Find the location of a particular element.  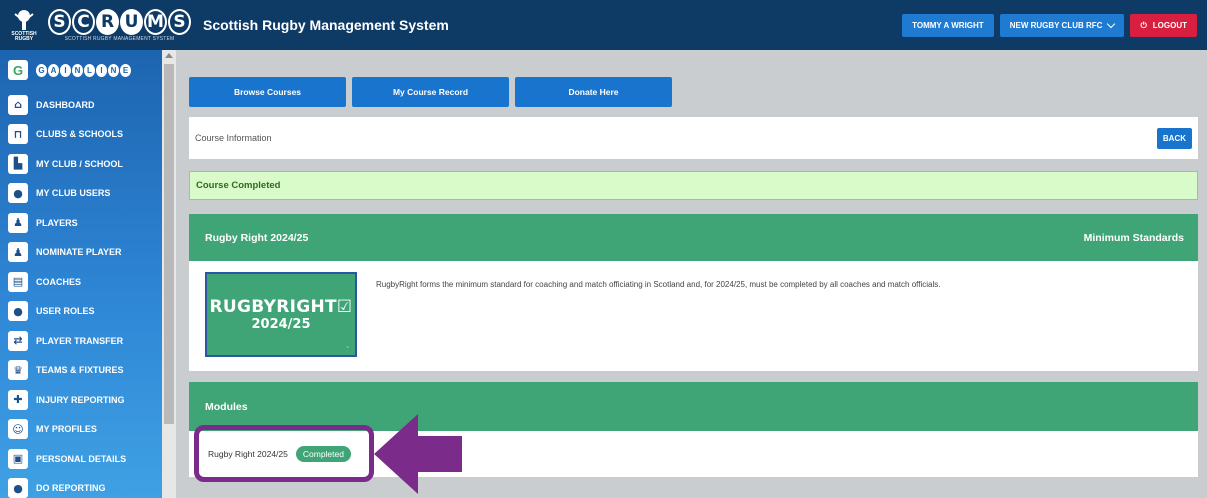

home-icon: ⌂ is located at coordinates (18, 104).